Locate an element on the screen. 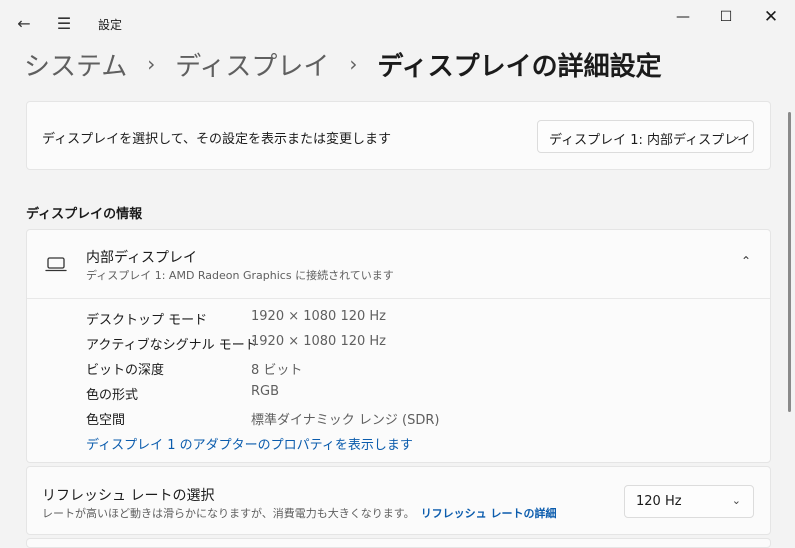 The image size is (795, 548). refresh-rate-dropdown: 120 Hz ⌄ is located at coordinates (689, 501).